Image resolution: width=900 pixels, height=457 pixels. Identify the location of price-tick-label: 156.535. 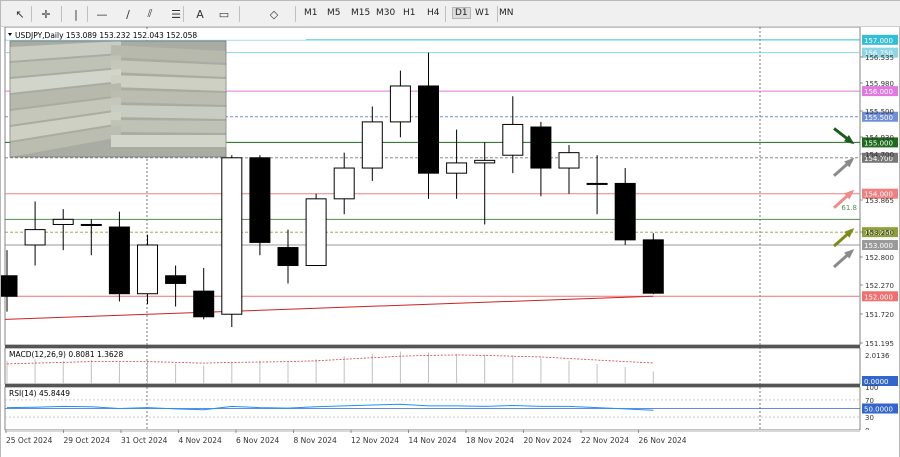
(879, 58).